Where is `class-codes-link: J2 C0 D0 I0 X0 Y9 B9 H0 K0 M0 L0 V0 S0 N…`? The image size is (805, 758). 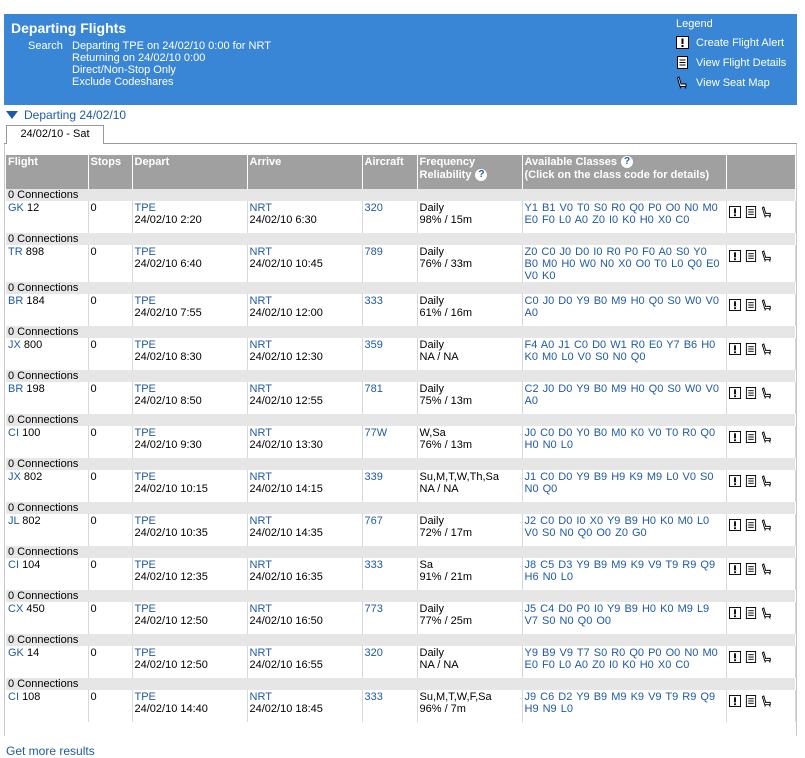 class-codes-link: J2 C0 D0 I0 X0 Y9 B9 H0 K0 M0 L0 V0 S0 N… is located at coordinates (617, 527).